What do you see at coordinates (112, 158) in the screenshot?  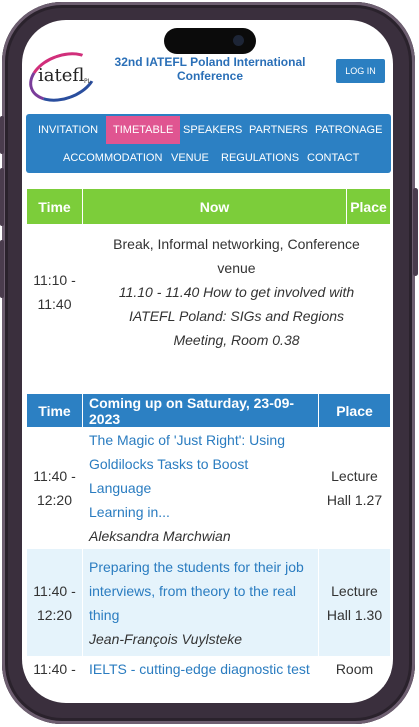 I see `nav-item-accommodation: ACCOMMODATION` at bounding box center [112, 158].